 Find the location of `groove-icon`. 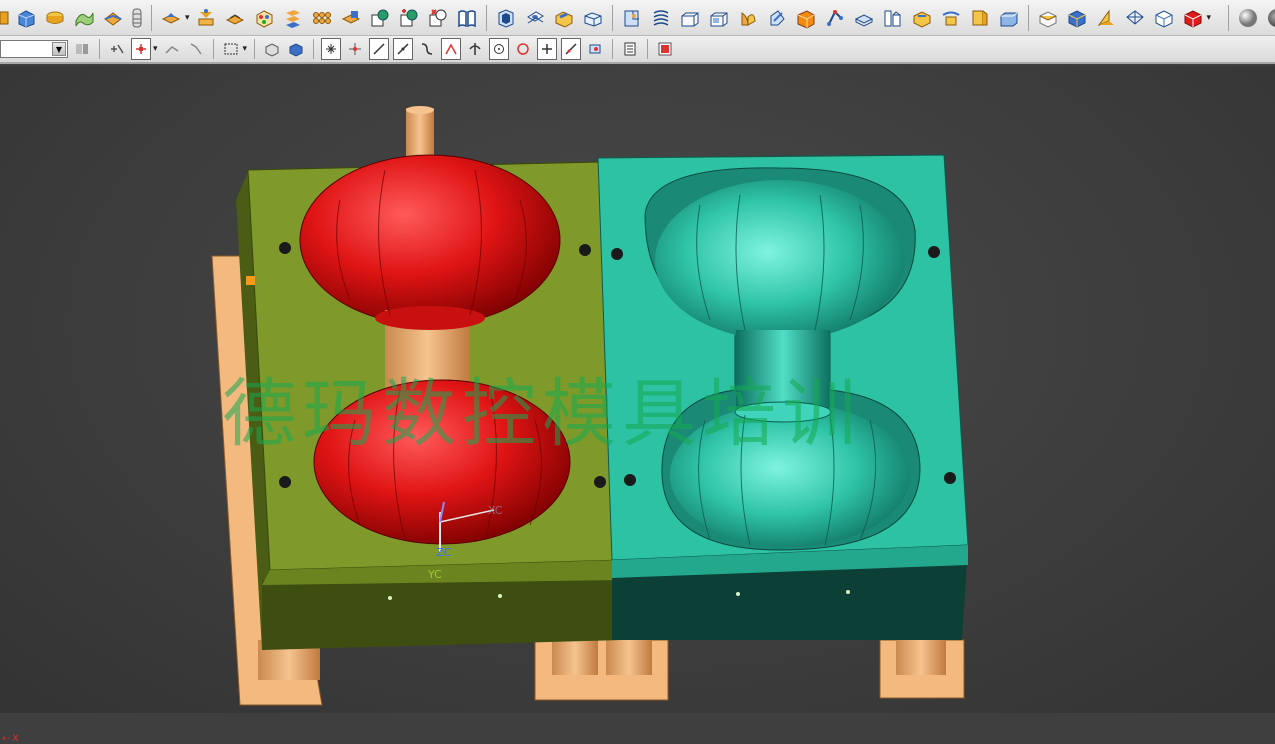

groove-icon is located at coordinates (690, 18).